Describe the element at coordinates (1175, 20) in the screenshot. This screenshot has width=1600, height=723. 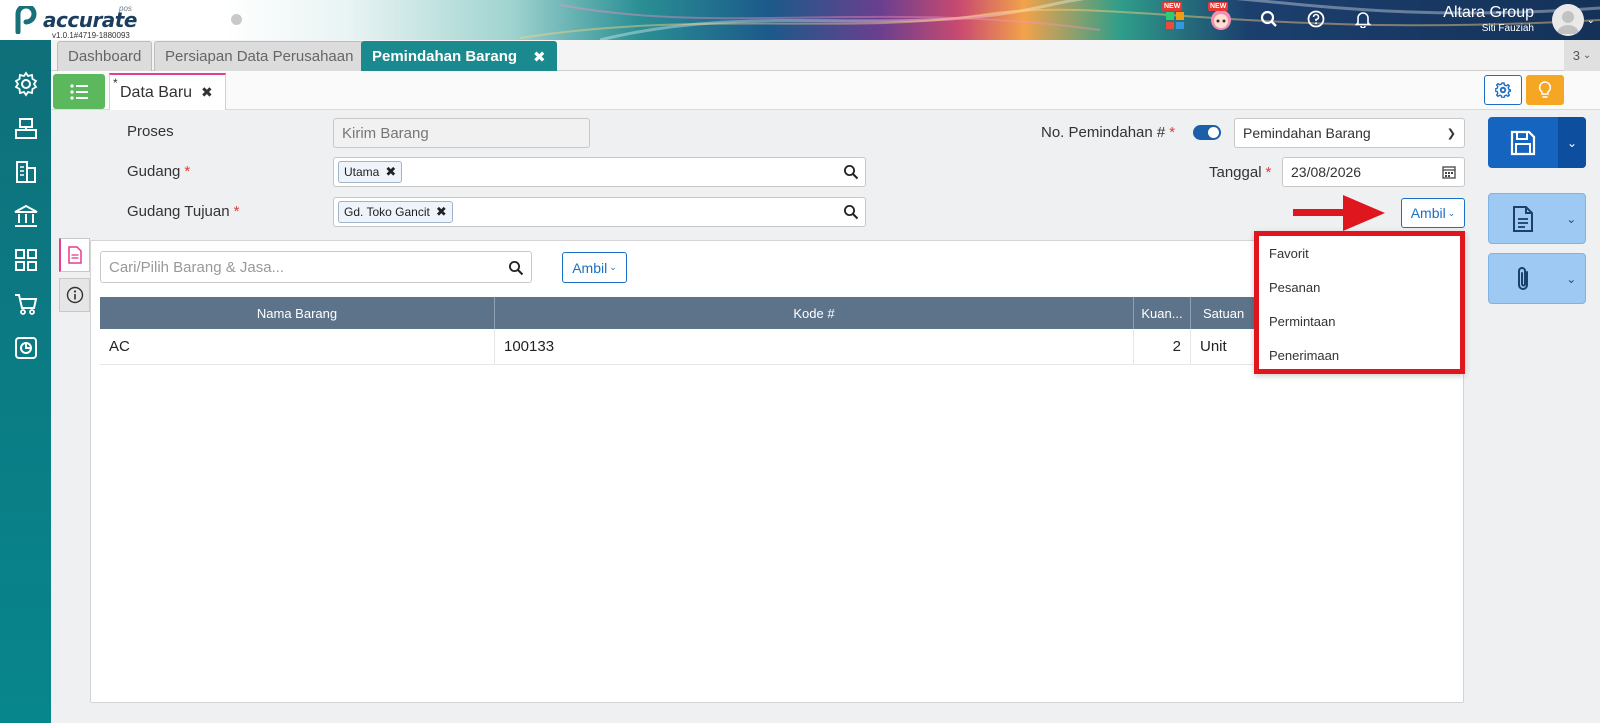
I see `apps-grid-icon` at that location.